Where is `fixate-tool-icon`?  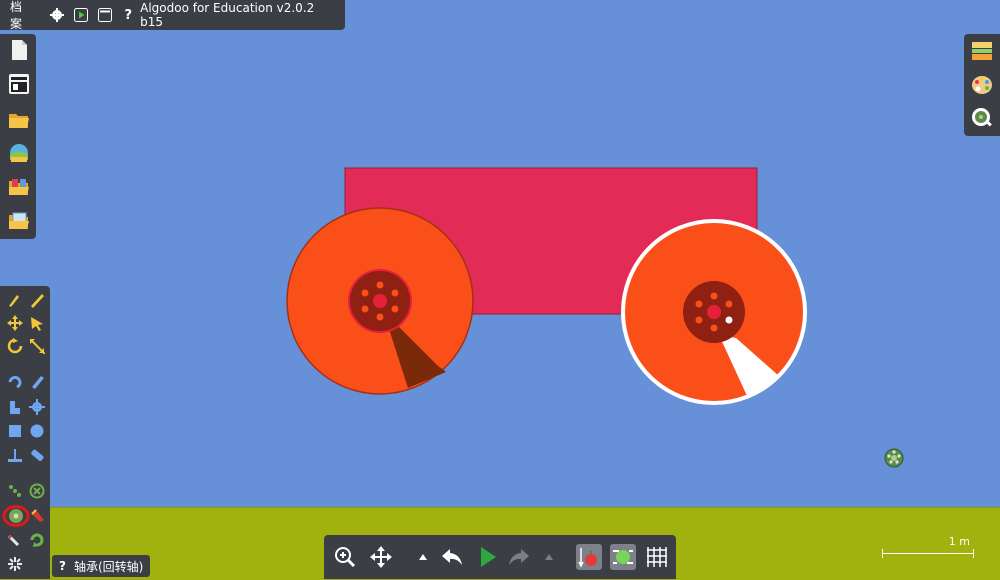
fixate-tool-icon is located at coordinates (15, 491).